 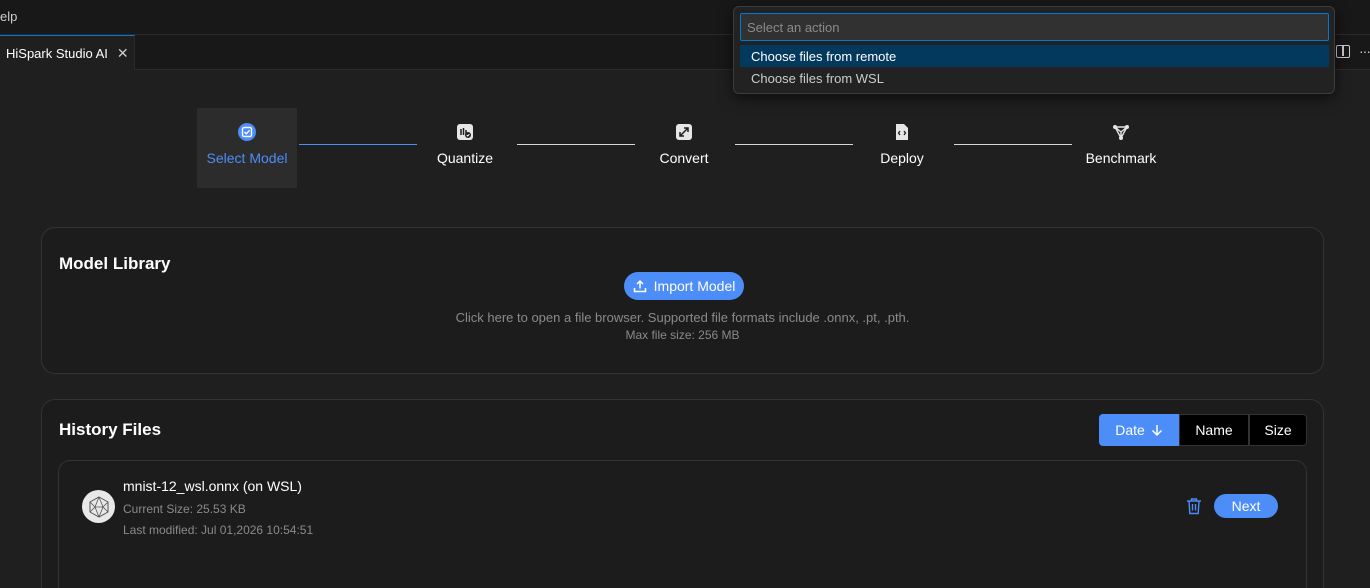 What do you see at coordinates (1156, 430) in the screenshot?
I see `arrow-down-icon` at bounding box center [1156, 430].